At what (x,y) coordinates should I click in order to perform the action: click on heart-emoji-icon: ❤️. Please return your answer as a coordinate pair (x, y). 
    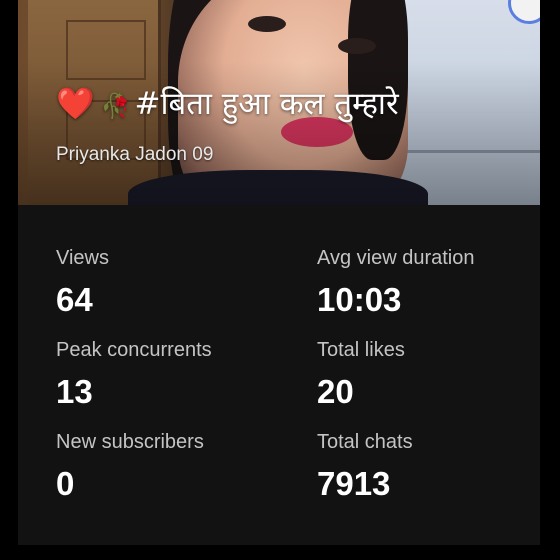
    Looking at the image, I should click on (75, 104).